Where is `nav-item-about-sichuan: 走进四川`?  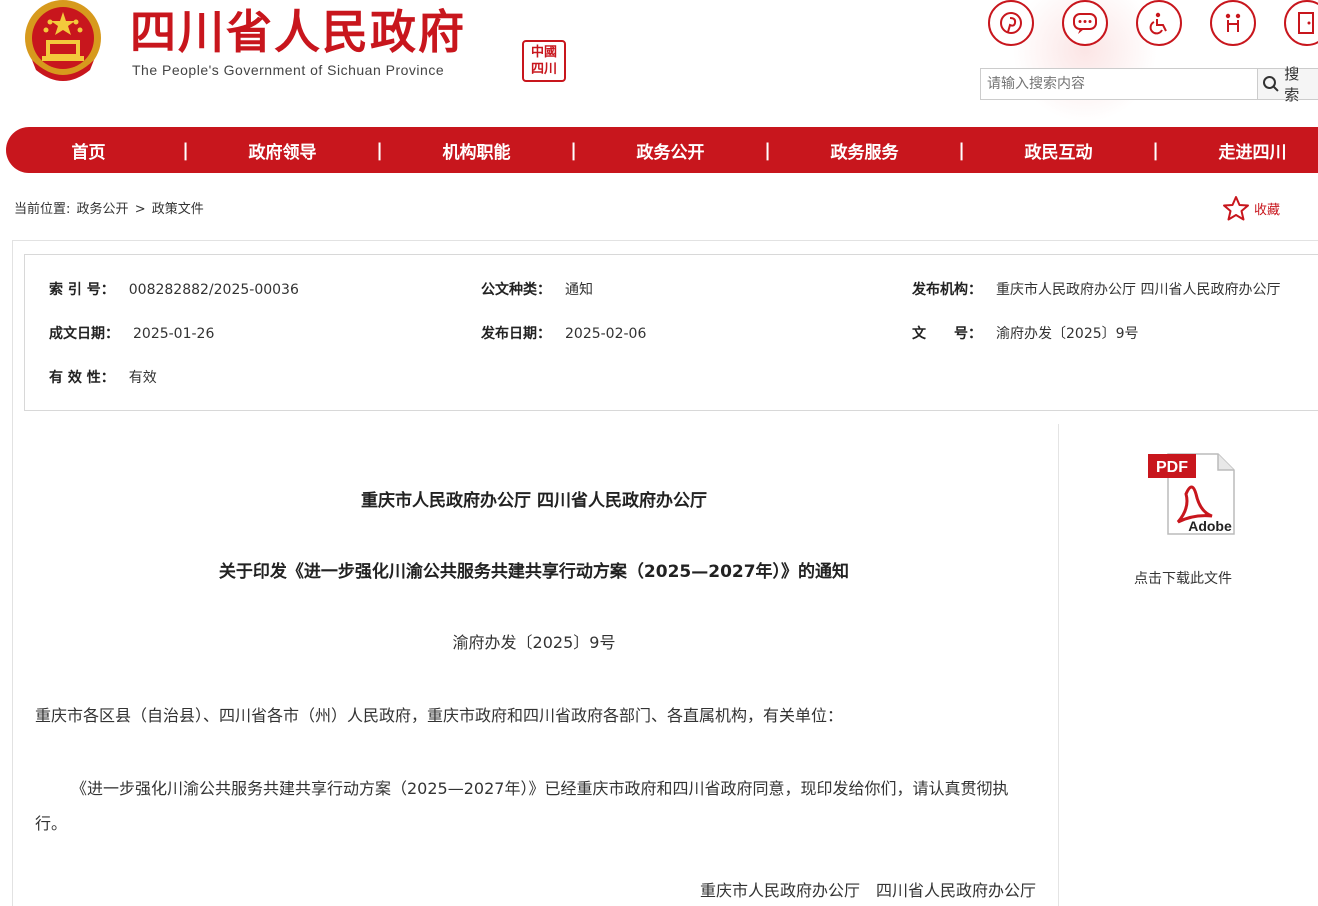 nav-item-about-sichuan: 走进四川 is located at coordinates (1252, 150).